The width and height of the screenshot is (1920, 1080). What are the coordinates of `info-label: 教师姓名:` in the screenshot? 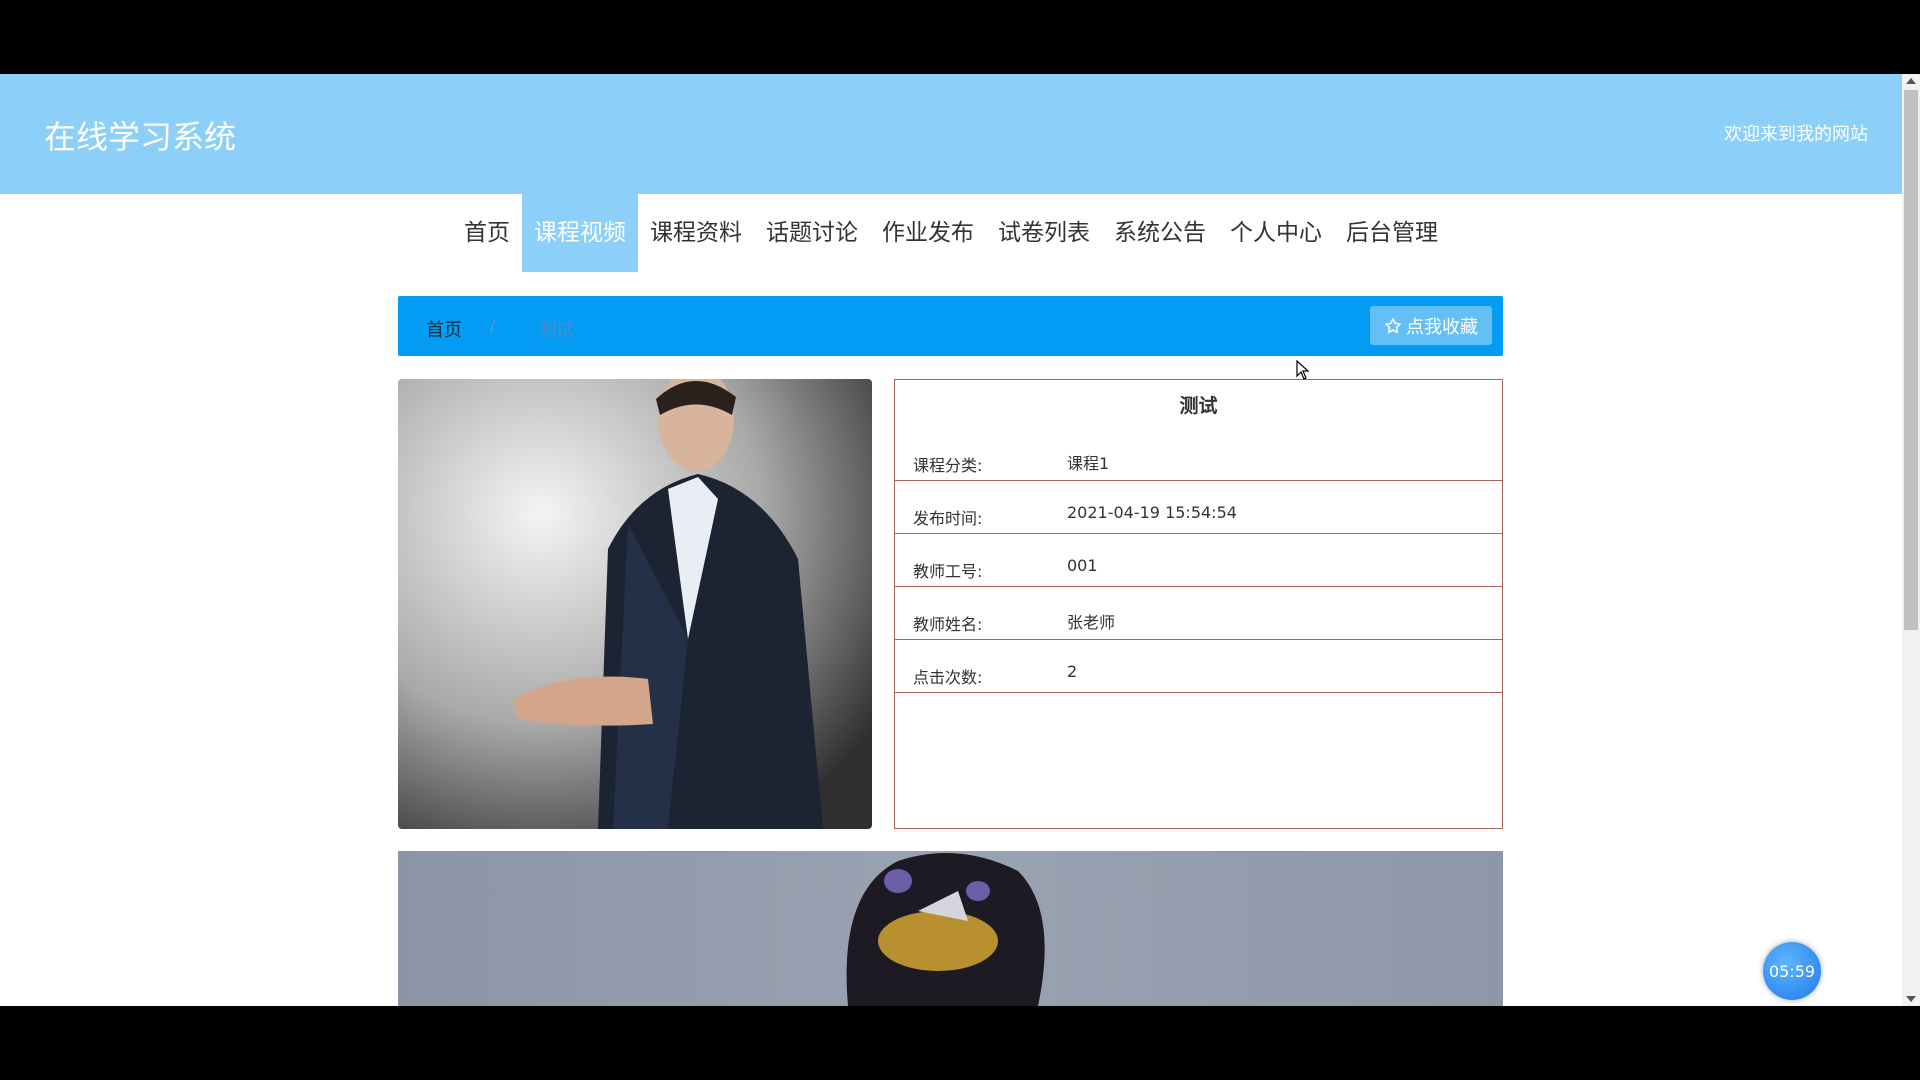 It's located at (948, 624).